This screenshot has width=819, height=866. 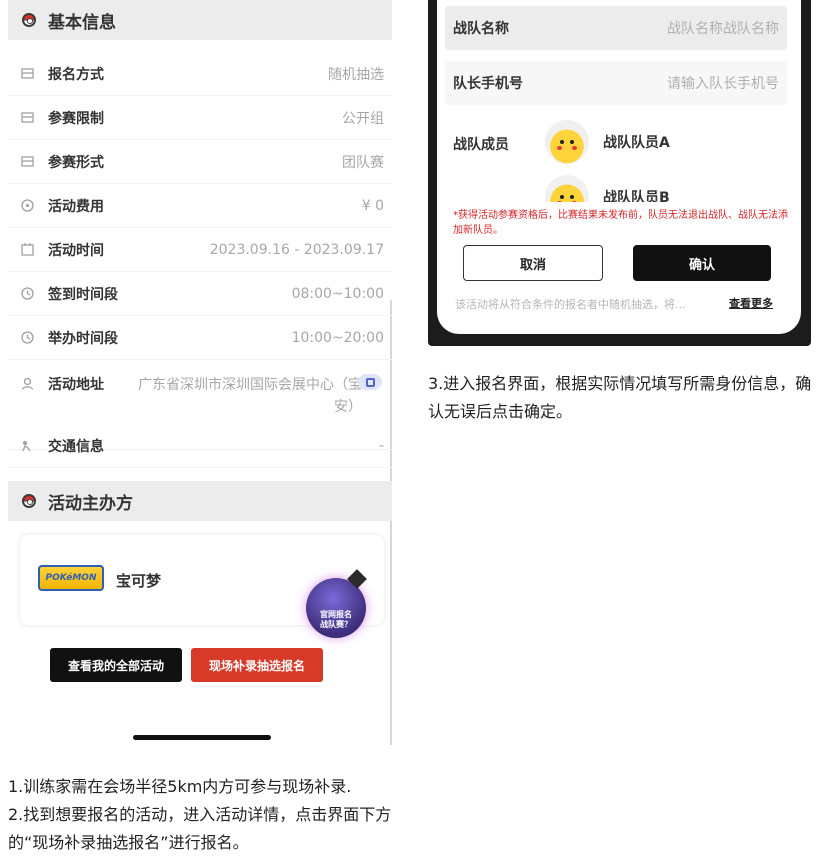 I want to click on row-value: -, so click(x=381, y=445).